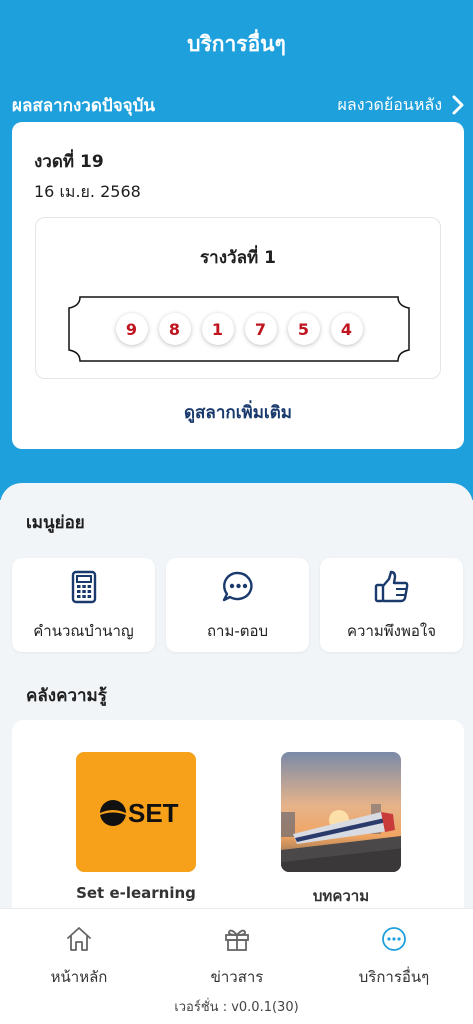 Image resolution: width=473 pixels, height=1024 pixels. Describe the element at coordinates (238, 412) in the screenshot. I see `more-lottery-link: ดูสลากเพิ่มเติม` at that location.